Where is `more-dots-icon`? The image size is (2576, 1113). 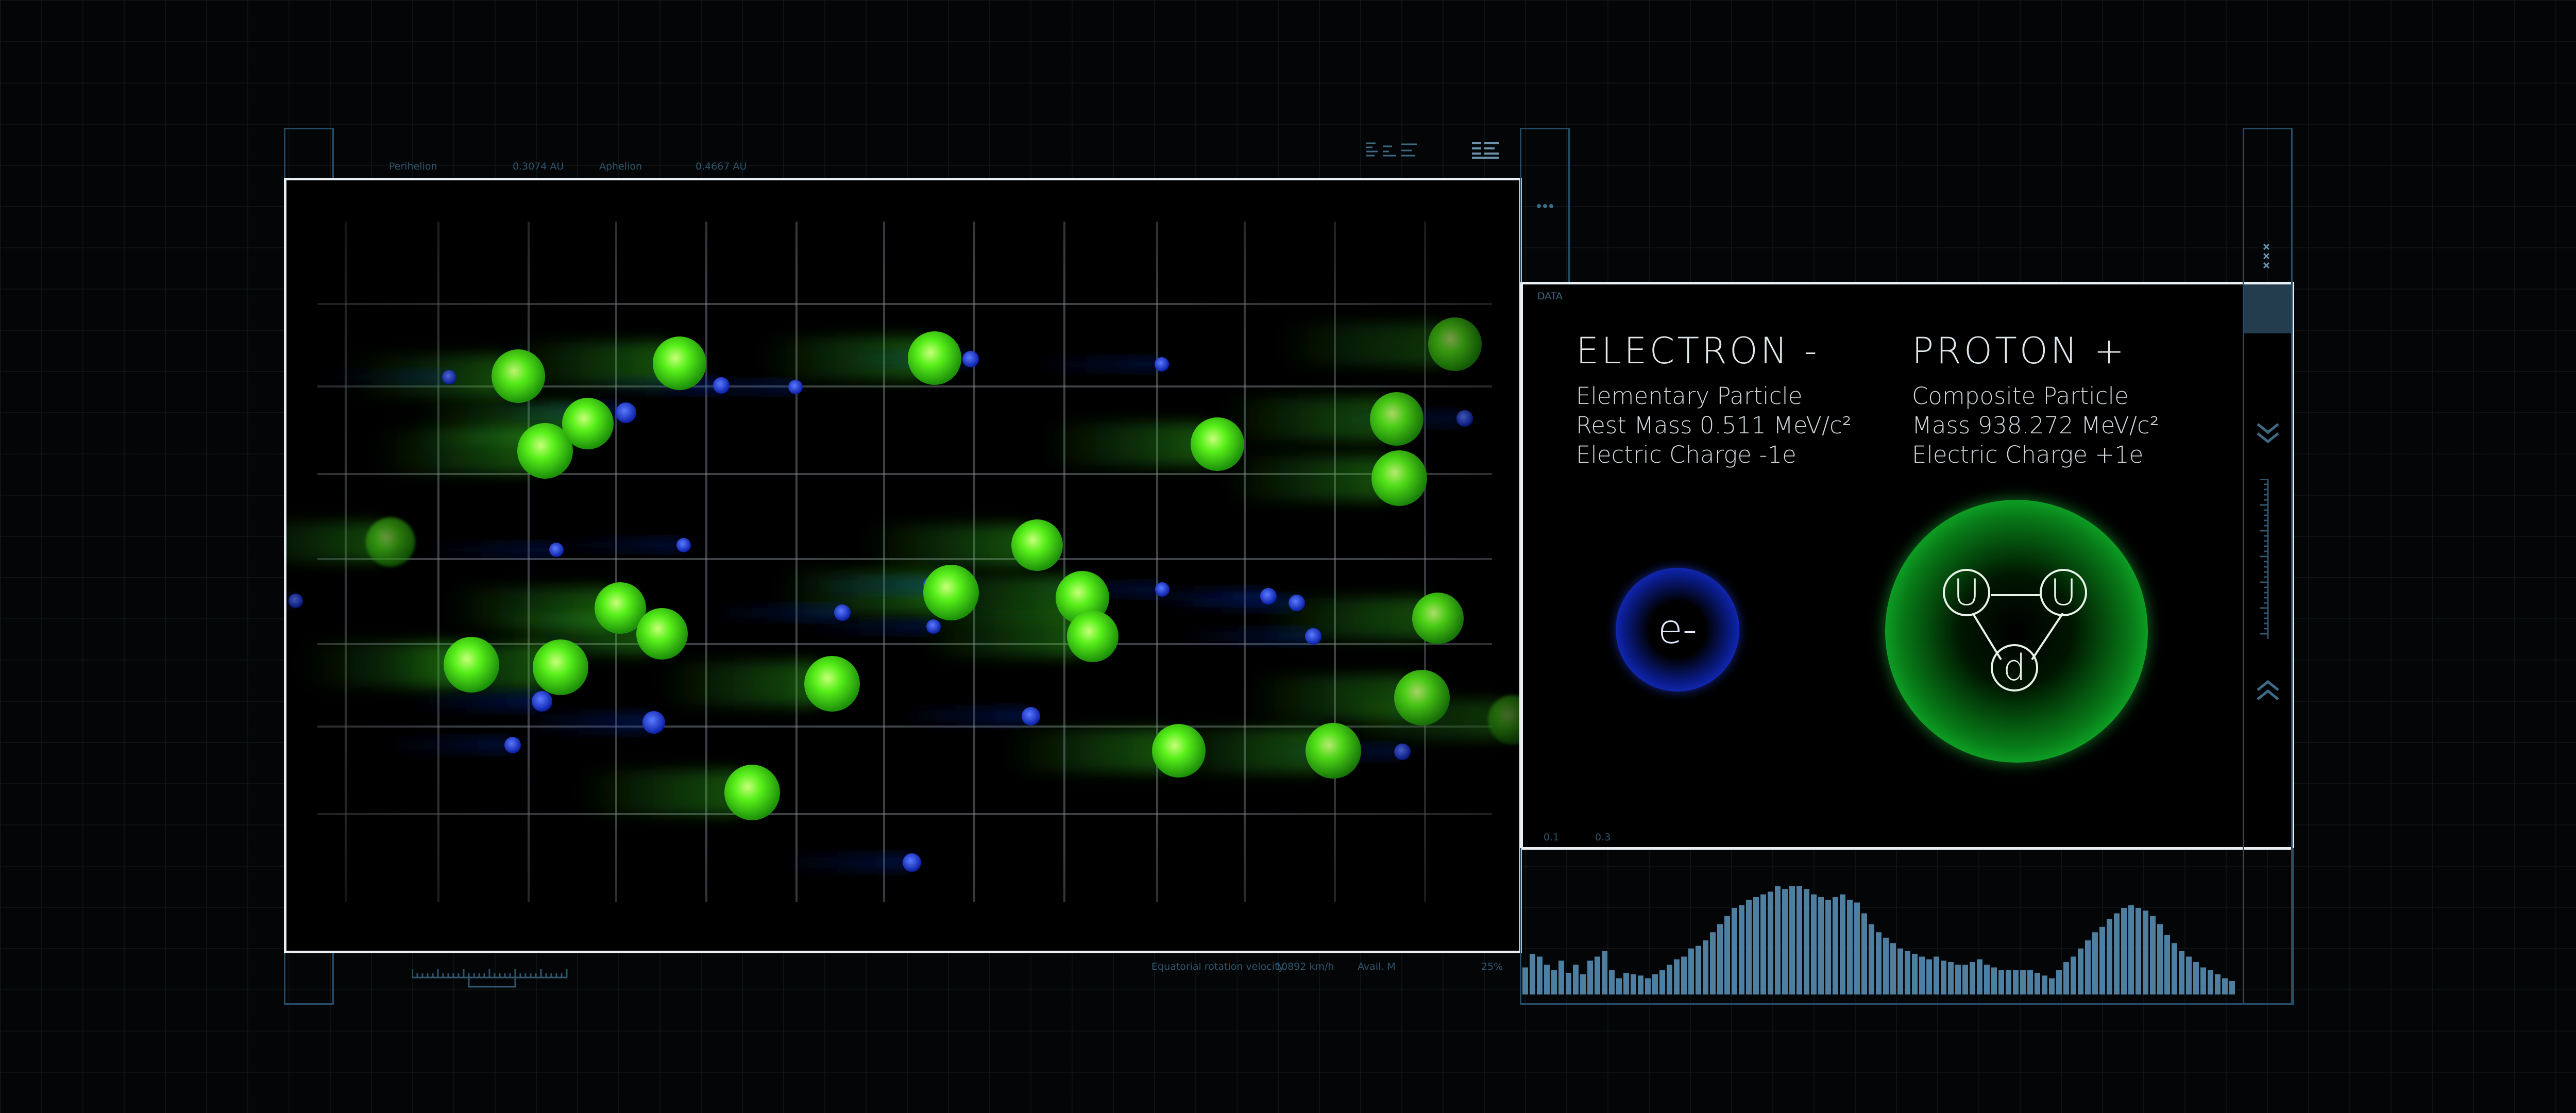
more-dots-icon is located at coordinates (1546, 207).